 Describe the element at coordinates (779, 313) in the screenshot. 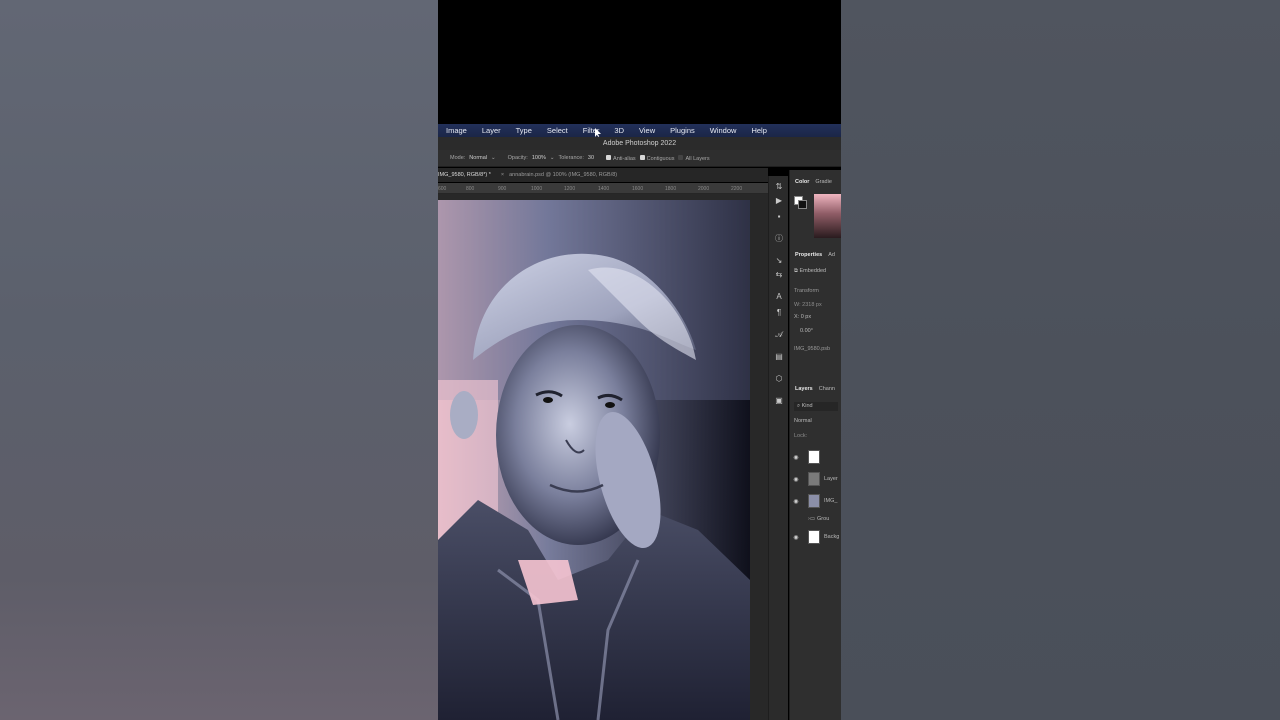

I see `paragraph-icon: ¶` at that location.